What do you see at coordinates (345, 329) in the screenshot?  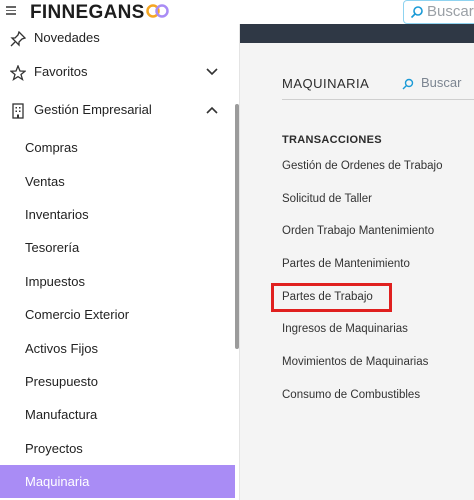 I see `link-ingresos-maquinarias: Ingresos de Maquinarias` at bounding box center [345, 329].